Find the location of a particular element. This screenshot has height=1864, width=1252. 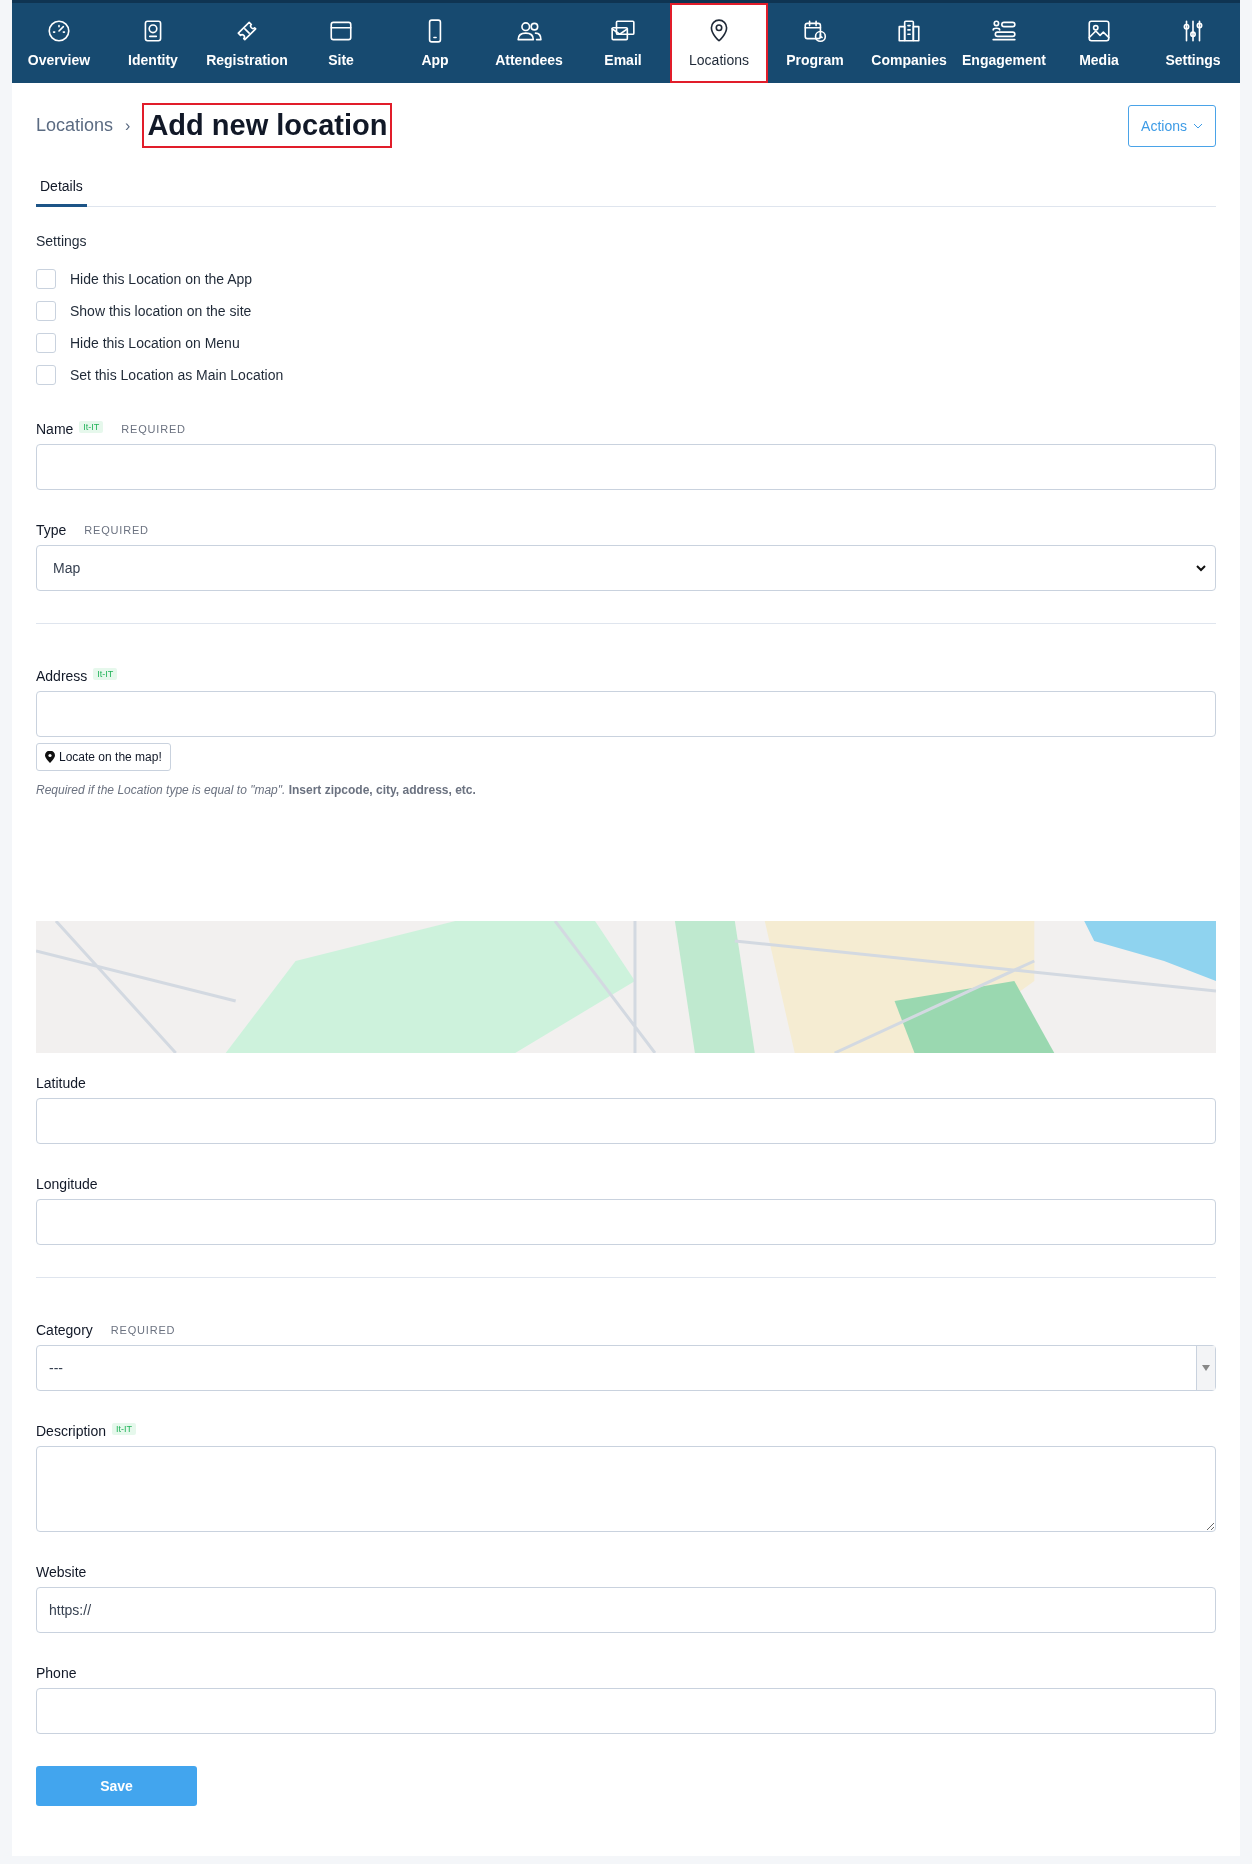

field-label: Longitude is located at coordinates (67, 1184).